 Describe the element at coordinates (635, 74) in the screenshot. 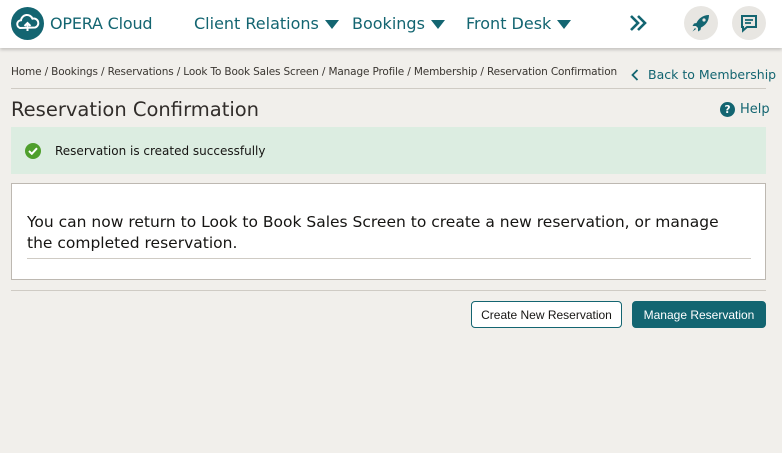

I see `chevron-left-icon` at that location.